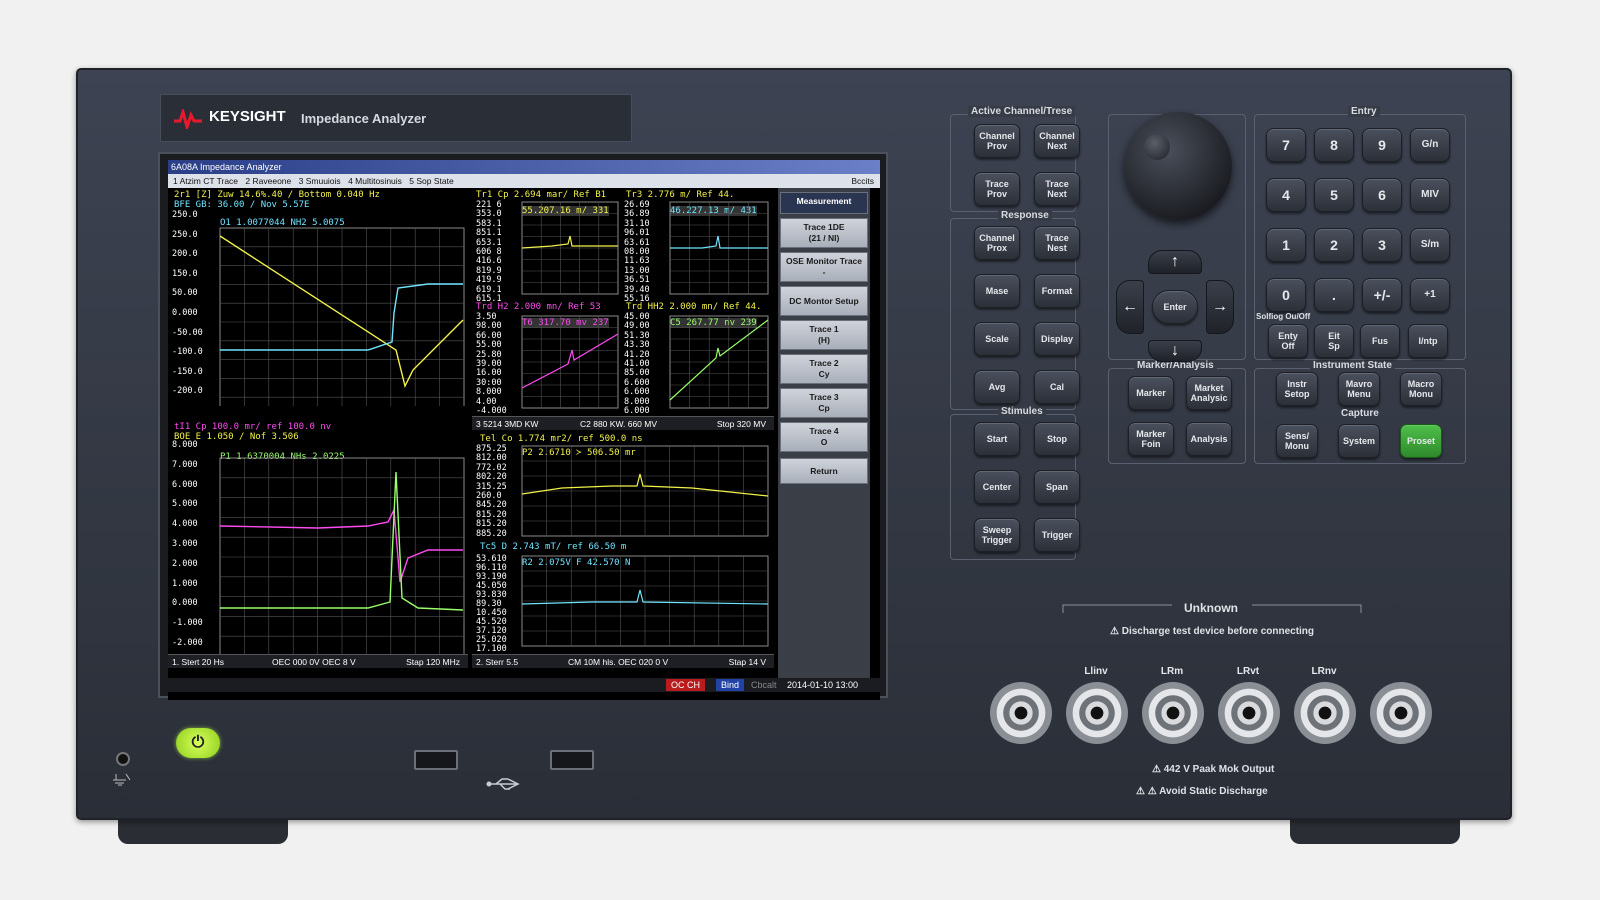 The height and width of the screenshot is (900, 1600). I want to click on system-button: System, so click(1359, 441).